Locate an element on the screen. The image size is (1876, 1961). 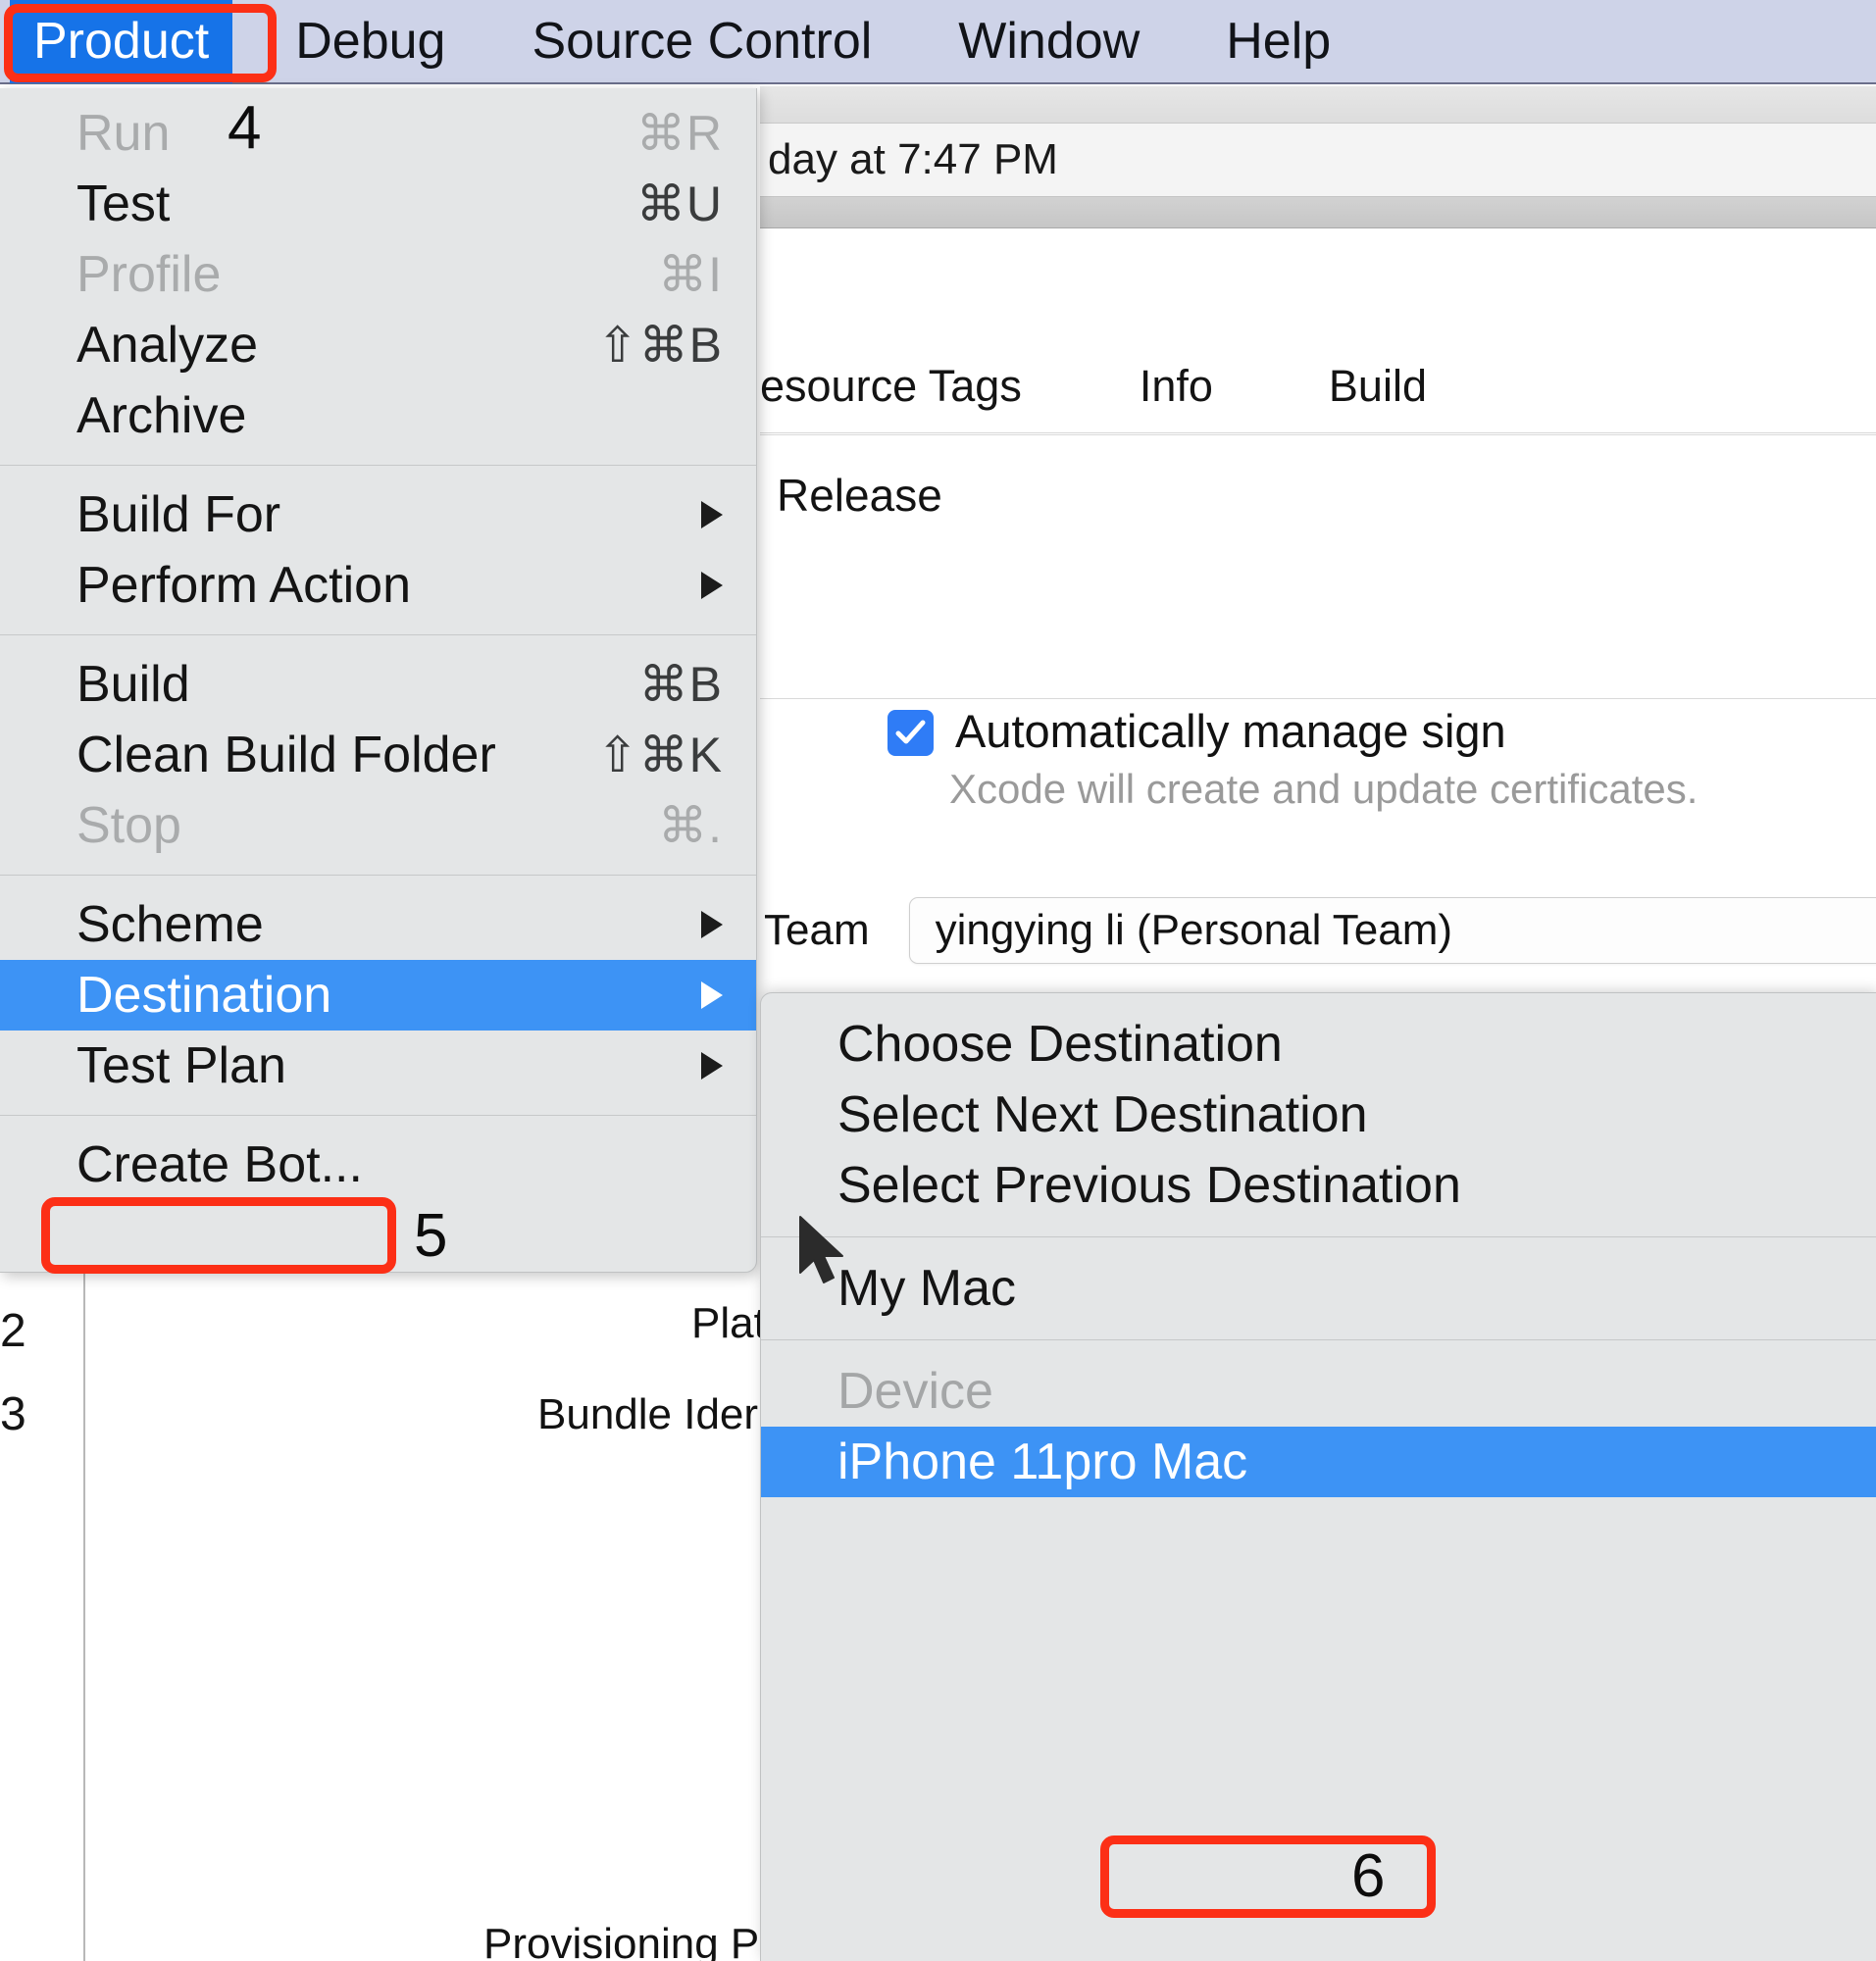
tab-build: Build is located at coordinates (1378, 387).